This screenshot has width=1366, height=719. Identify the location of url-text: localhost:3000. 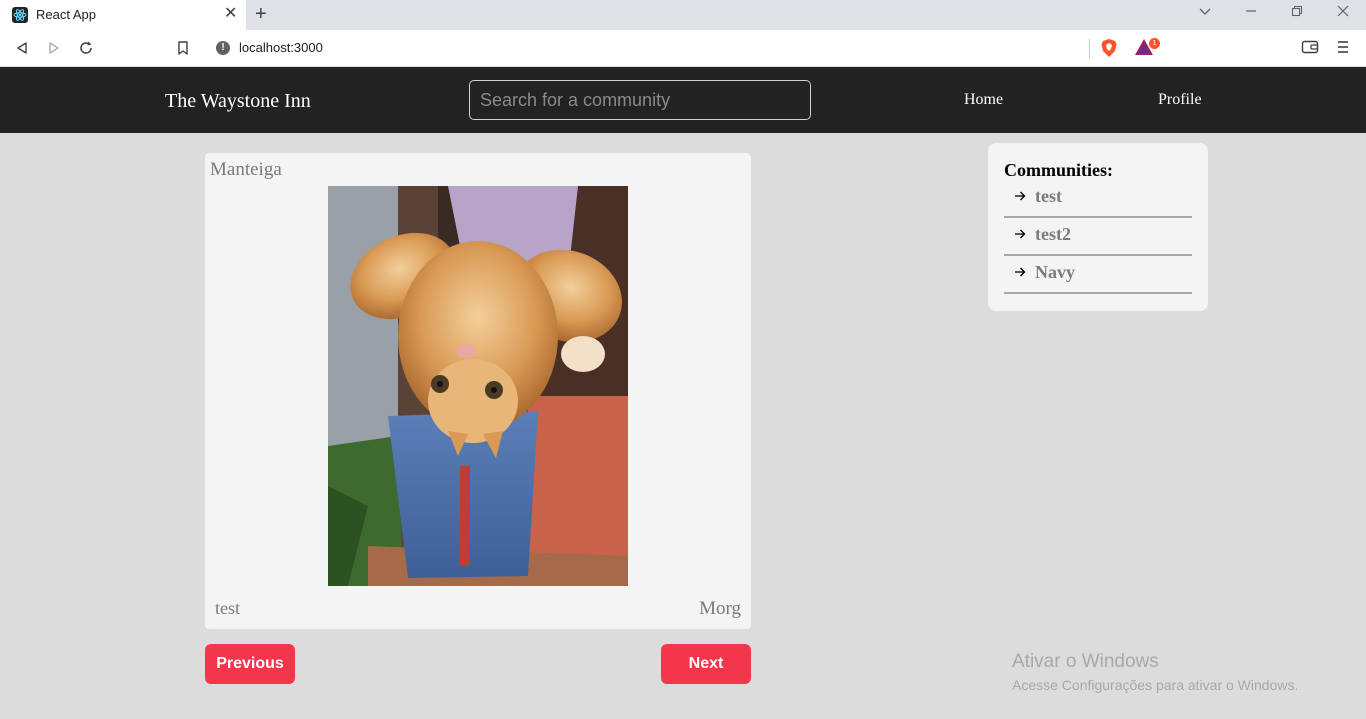
(281, 47).